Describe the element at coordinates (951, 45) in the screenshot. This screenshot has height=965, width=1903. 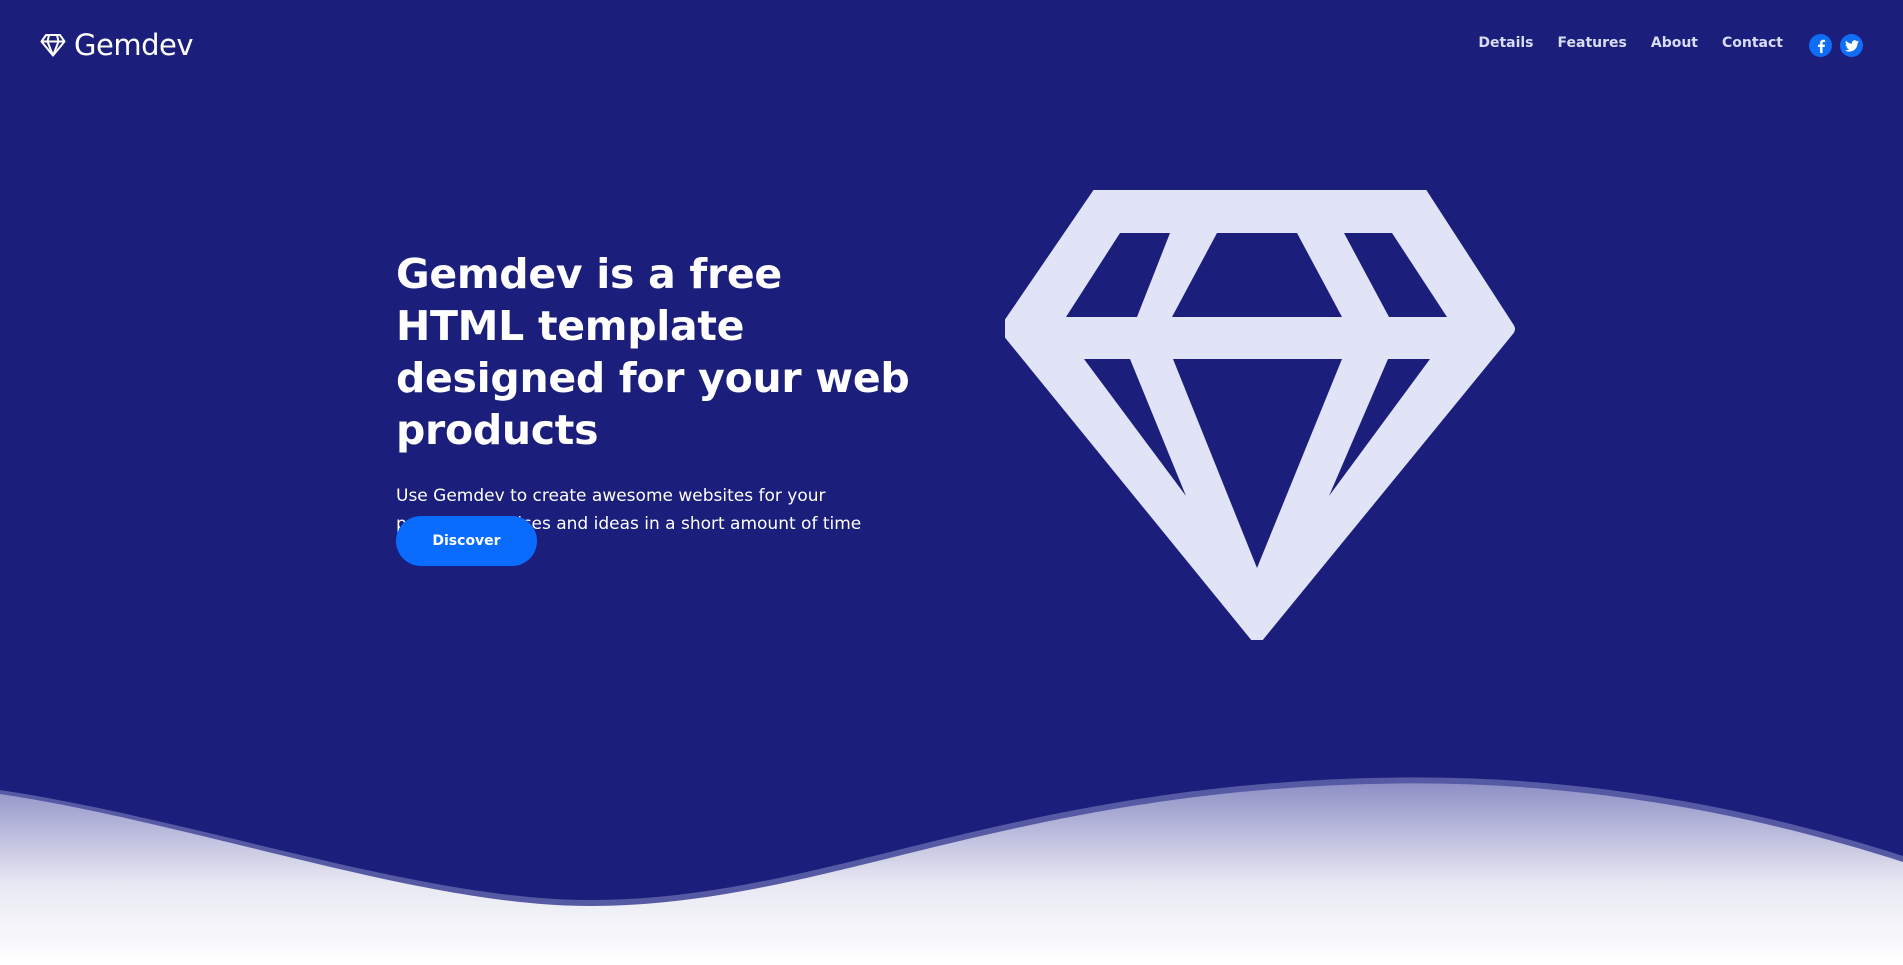
I see `navbar: Gemdev Details Features About Contact` at that location.